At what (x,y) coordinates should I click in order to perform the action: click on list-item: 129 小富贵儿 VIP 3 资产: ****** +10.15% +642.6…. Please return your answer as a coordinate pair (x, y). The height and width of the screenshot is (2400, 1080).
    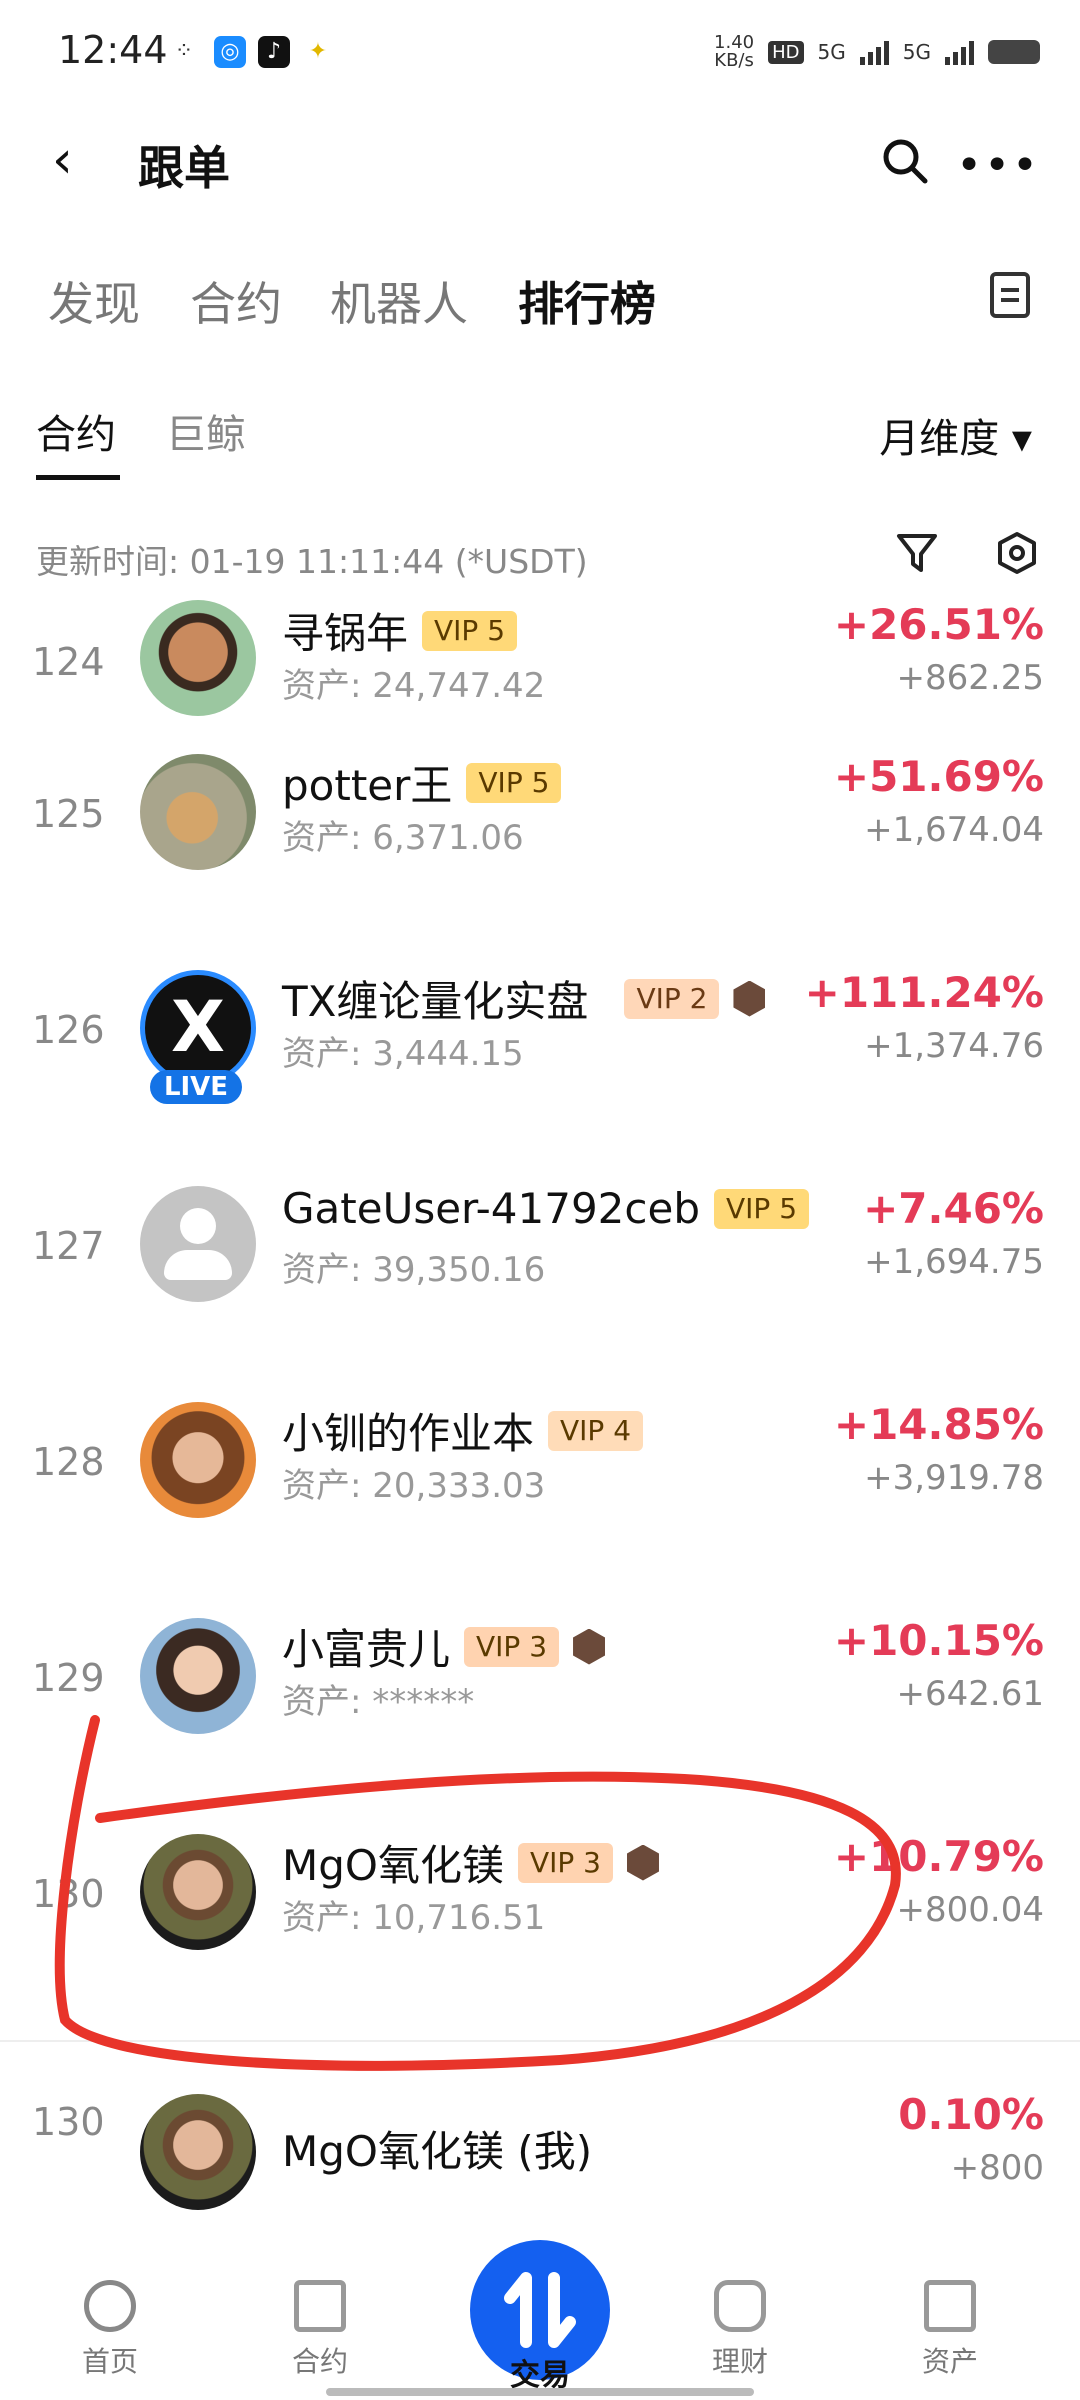
    Looking at the image, I should click on (540, 1704).